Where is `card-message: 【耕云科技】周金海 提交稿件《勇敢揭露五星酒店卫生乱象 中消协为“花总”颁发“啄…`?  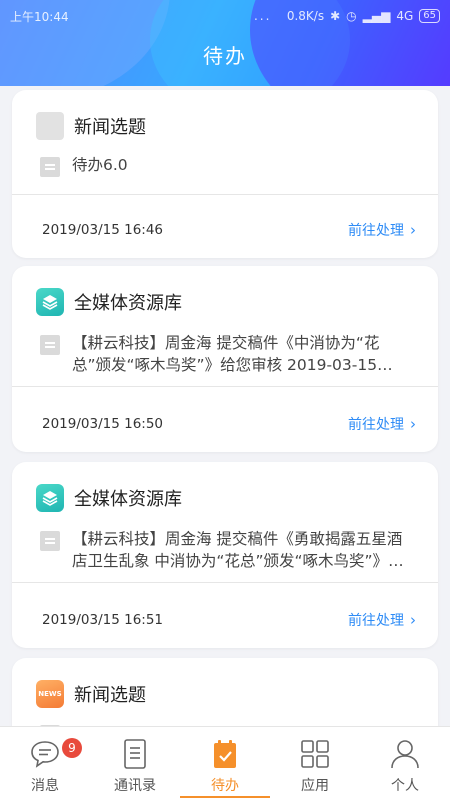
card-message: 【耕云科技】周金海 提交稿件《勇敢揭露五星酒店卫生乱象 中消协为“花总”颁发“啄… is located at coordinates (238, 550).